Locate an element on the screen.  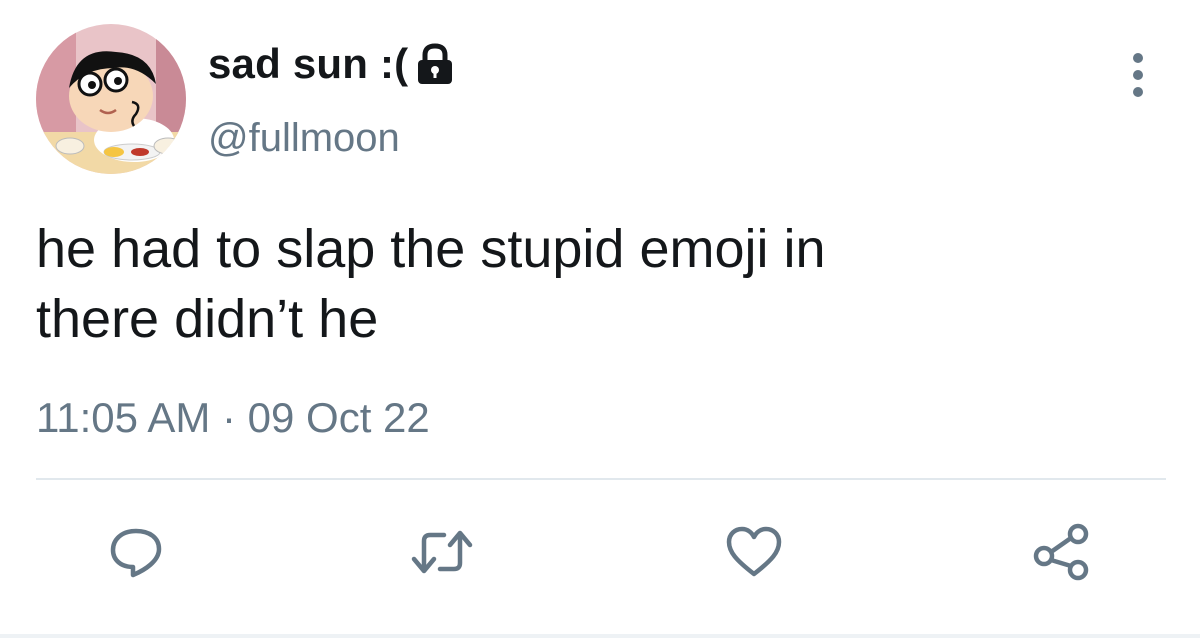
user-handle: @fullmoon is located at coordinates (304, 138).